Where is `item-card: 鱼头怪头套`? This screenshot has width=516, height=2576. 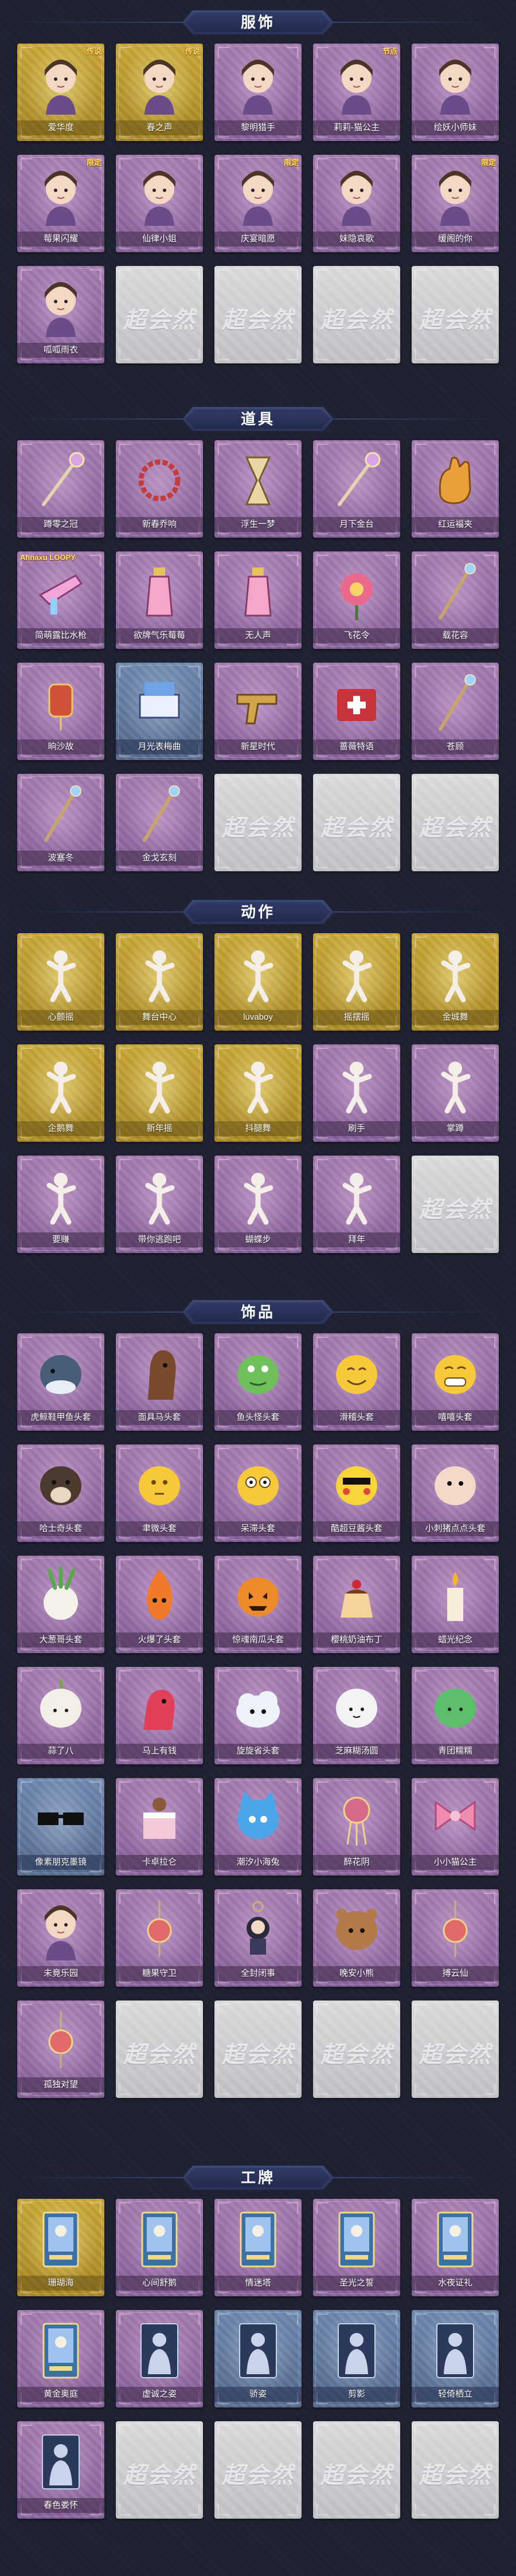 item-card: 鱼头怪头套 is located at coordinates (258, 1382).